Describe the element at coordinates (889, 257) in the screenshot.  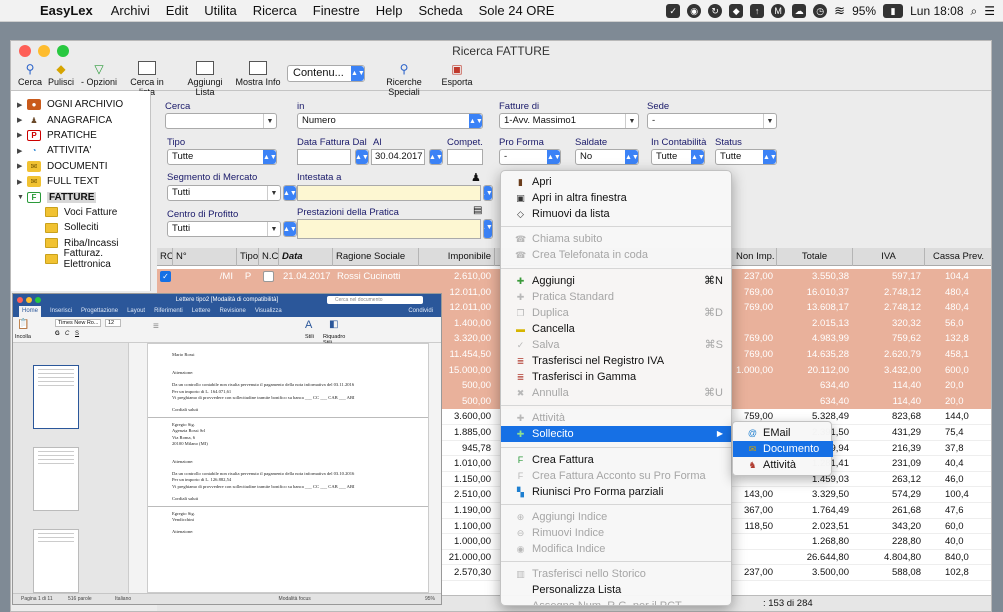
I see `col-iva: IVA` at that location.